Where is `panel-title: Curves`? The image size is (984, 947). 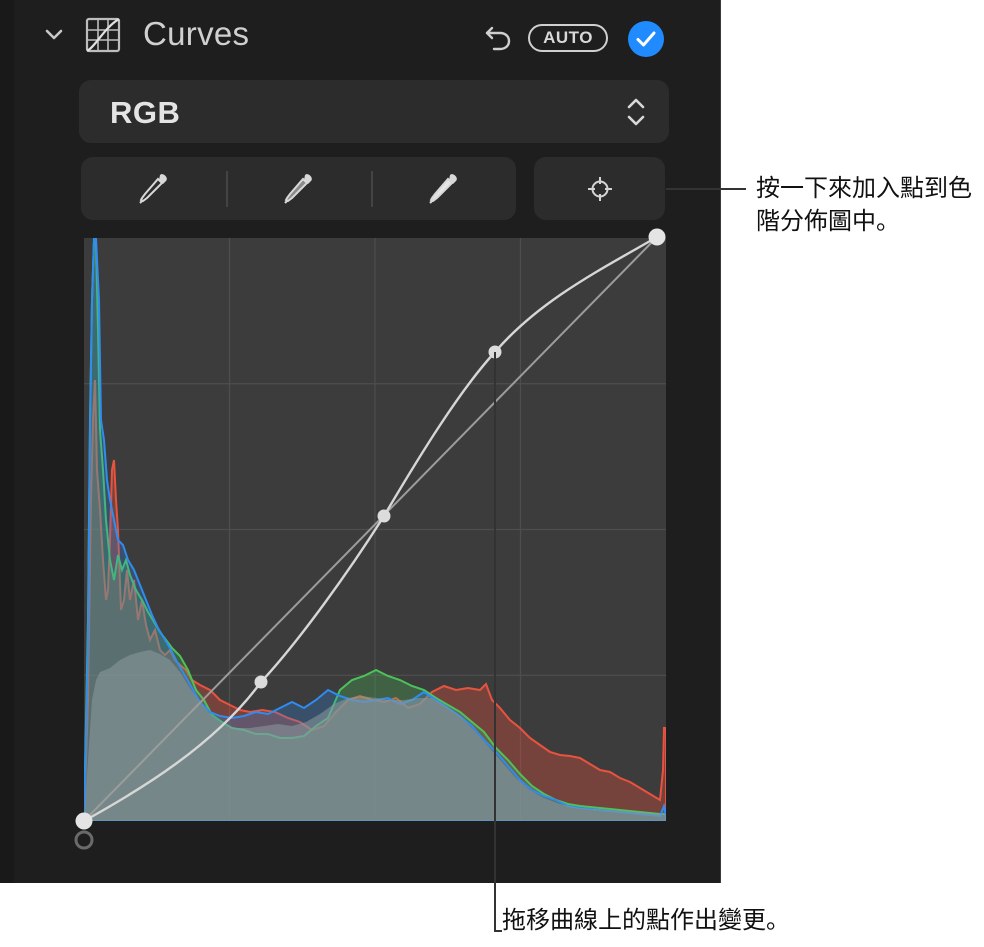 panel-title: Curves is located at coordinates (196, 33).